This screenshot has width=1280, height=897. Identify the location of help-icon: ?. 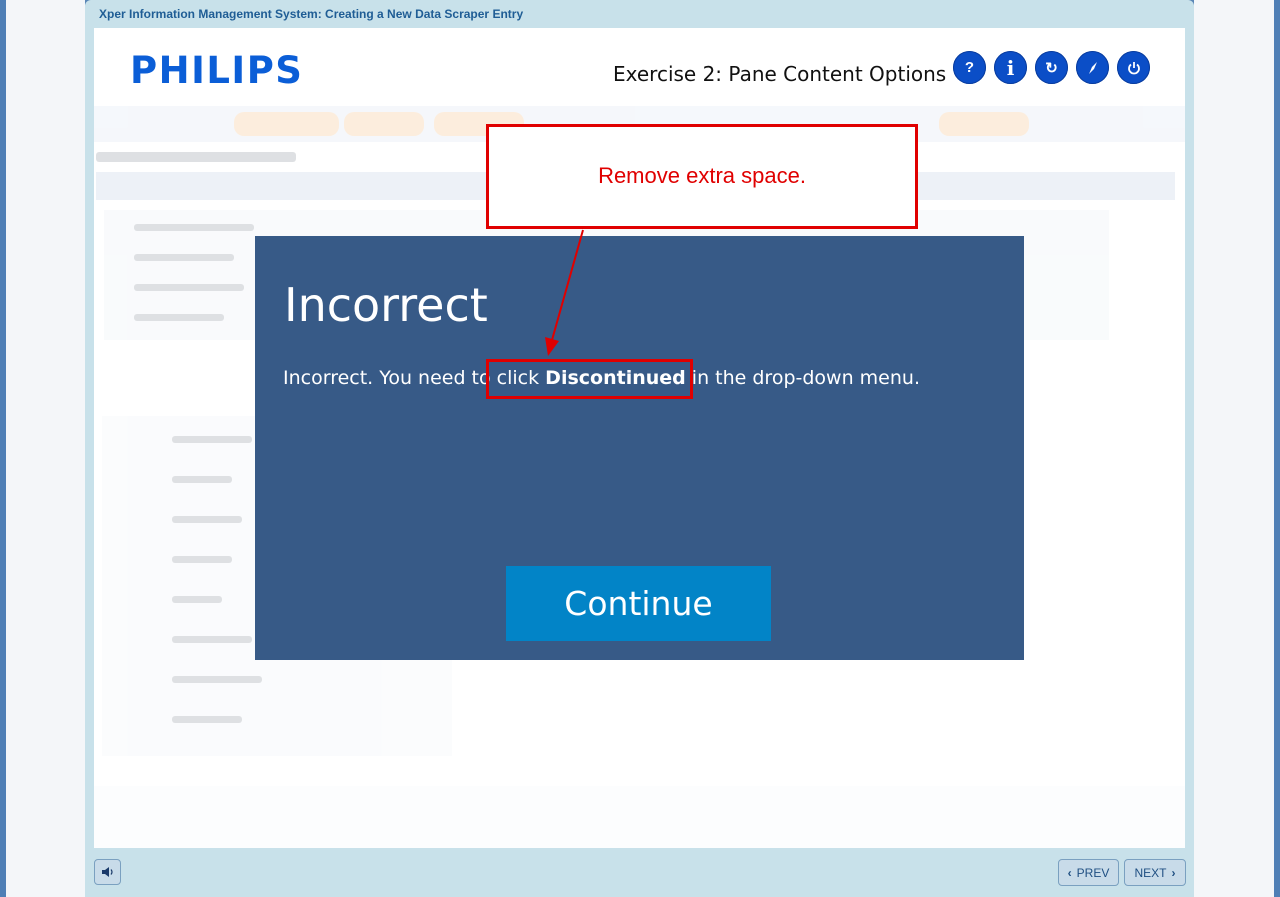
(969, 67).